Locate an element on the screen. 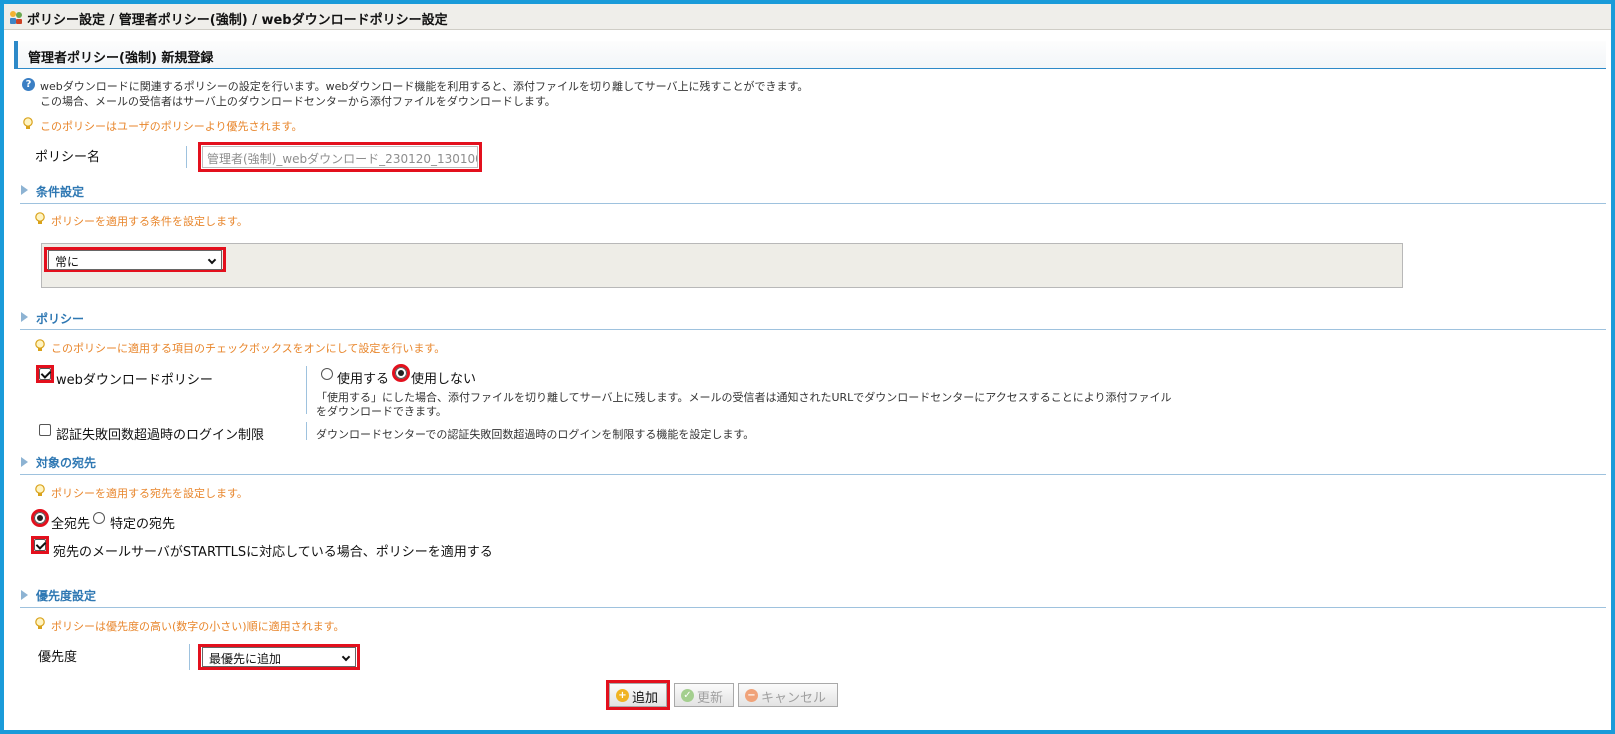 The width and height of the screenshot is (1615, 734). breadcrumb: ポリシー設定 / 管理者ポリシー(強制) / webダウンロードポリシー設定 is located at coordinates (237, 20).